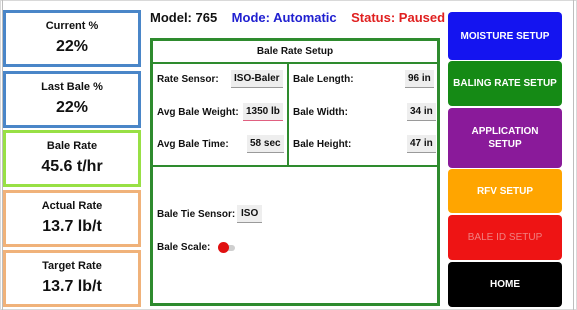 This screenshot has height=310, width=577. I want to click on status-label: Status:, so click(373, 17).